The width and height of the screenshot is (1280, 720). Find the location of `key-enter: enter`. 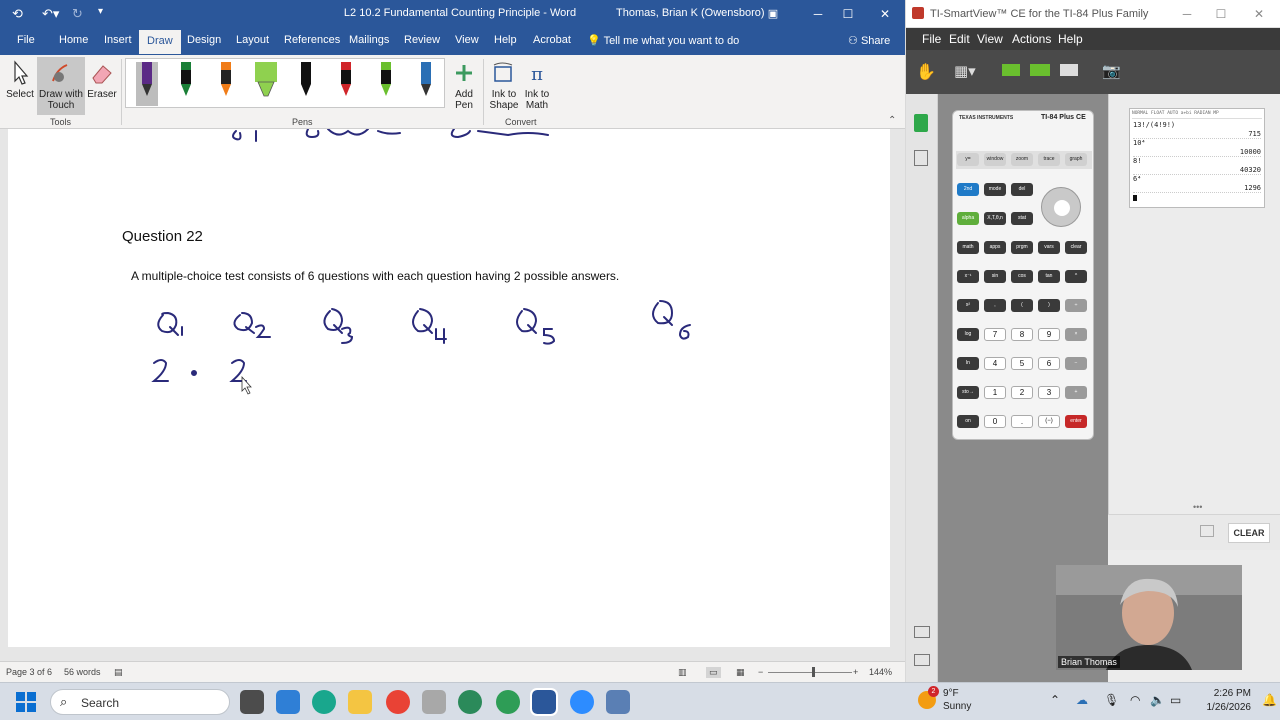

key-enter: enter is located at coordinates (1076, 421).